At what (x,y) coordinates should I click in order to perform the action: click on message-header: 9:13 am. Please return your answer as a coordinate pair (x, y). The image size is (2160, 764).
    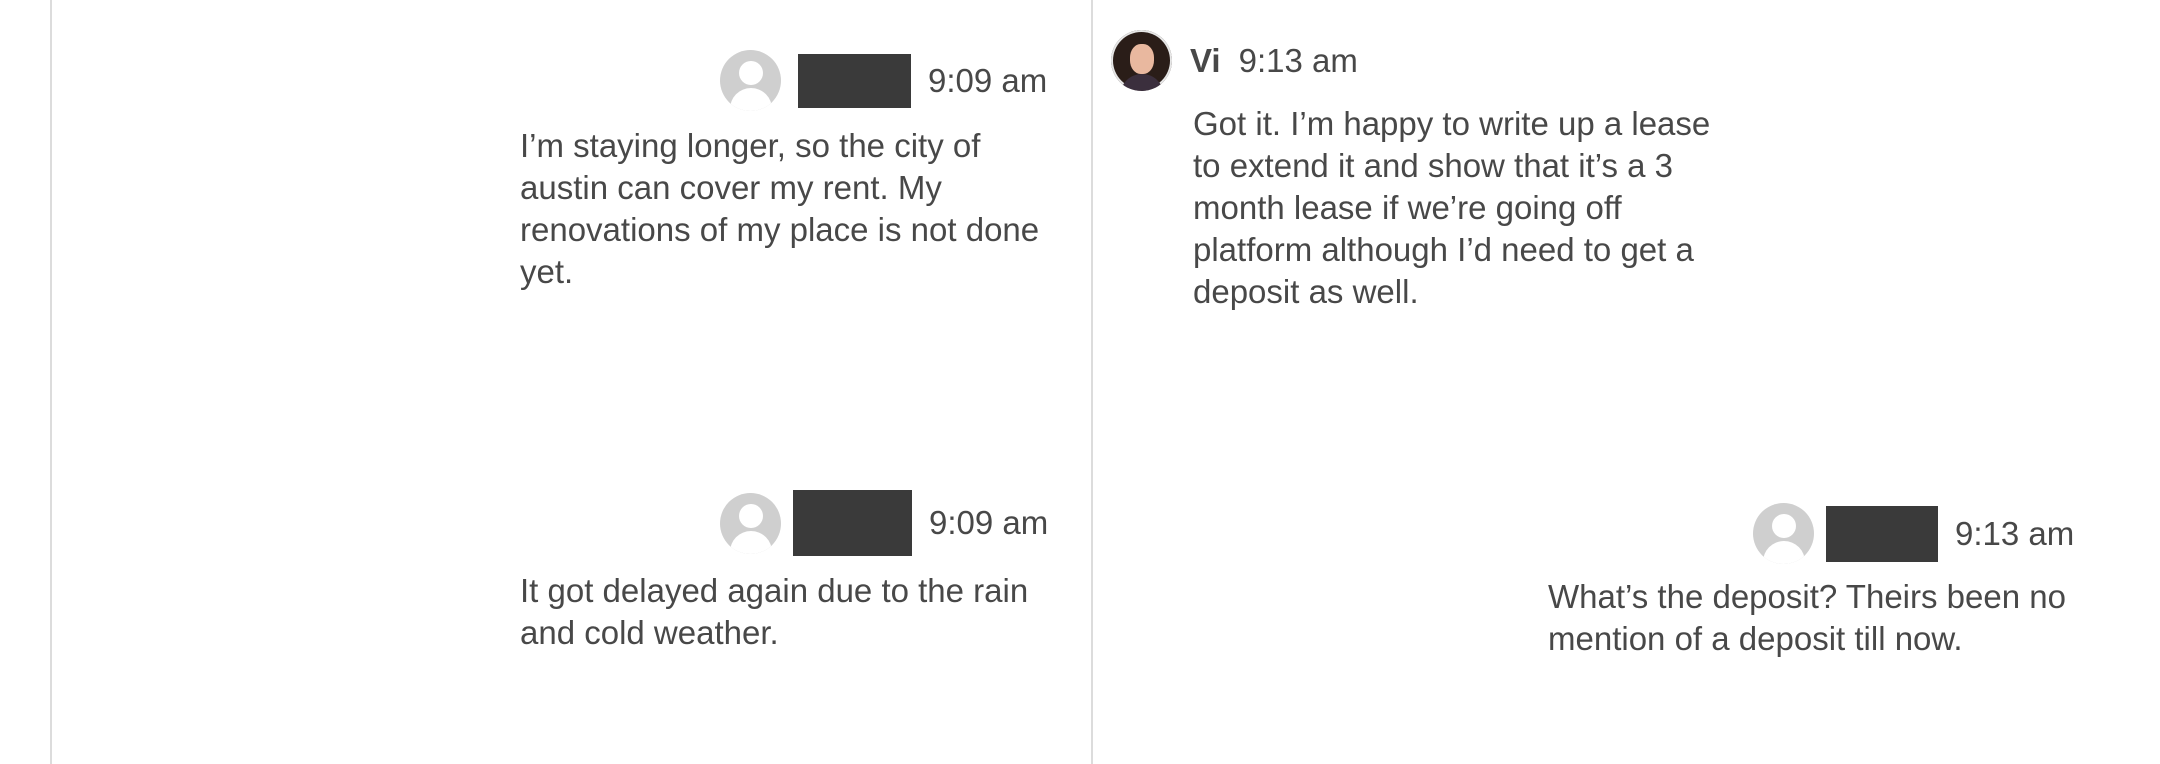
    Looking at the image, I should click on (1950, 533).